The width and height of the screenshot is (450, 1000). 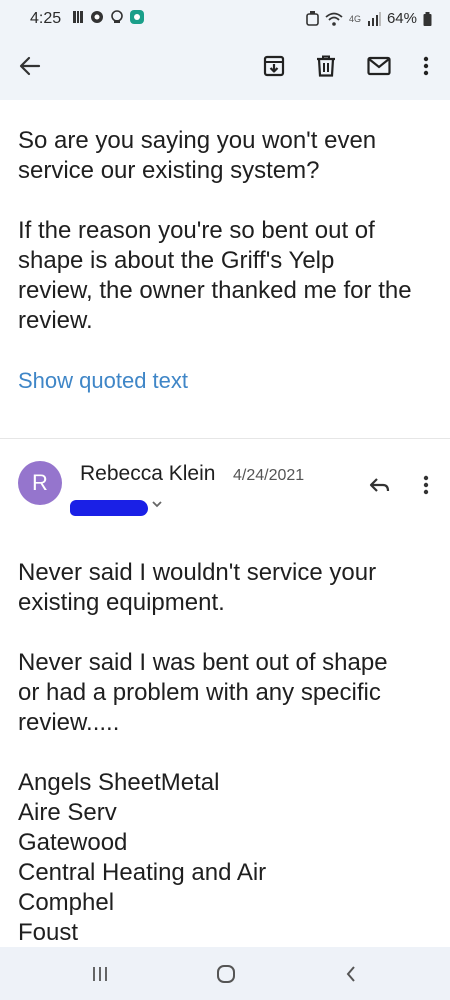 I want to click on notification-circle-icon, so click(x=97, y=17).